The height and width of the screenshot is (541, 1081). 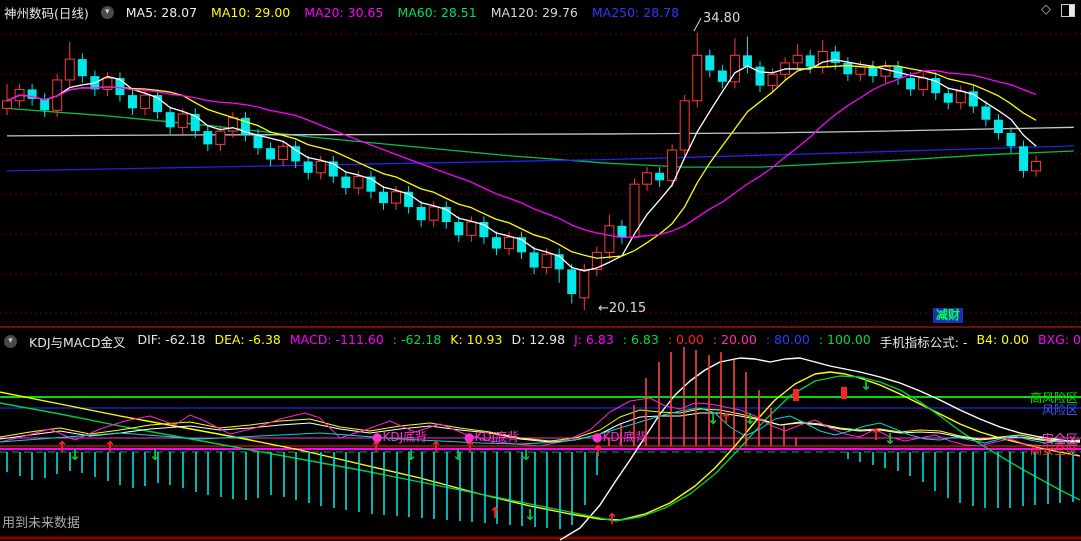 I want to click on split-screen-icon, so click(x=1068, y=10).